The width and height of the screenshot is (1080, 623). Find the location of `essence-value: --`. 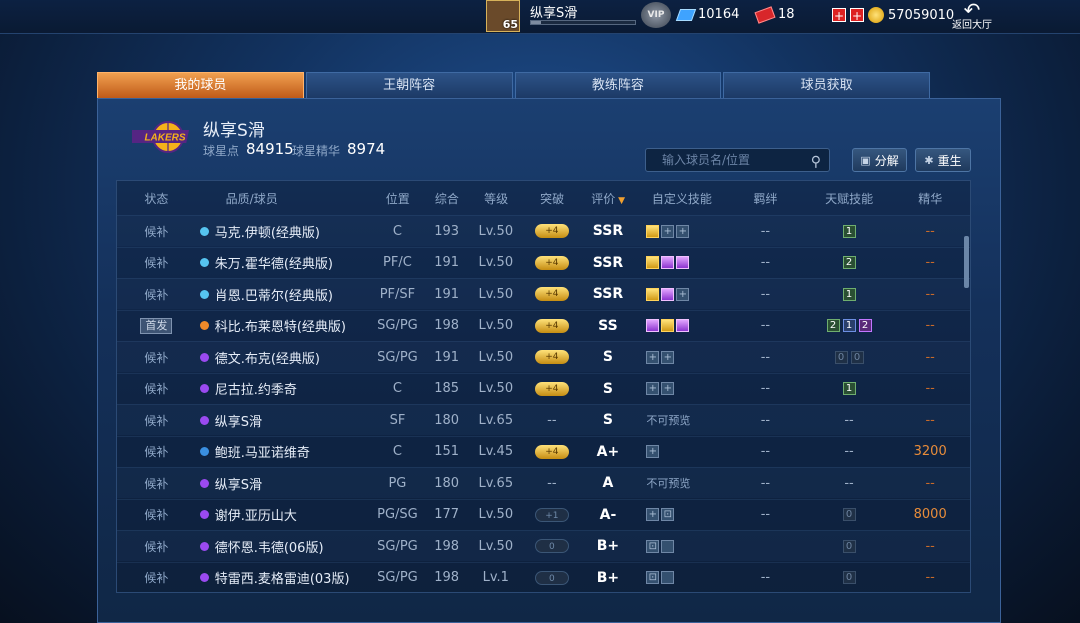

essence-value: -- is located at coordinates (930, 420).